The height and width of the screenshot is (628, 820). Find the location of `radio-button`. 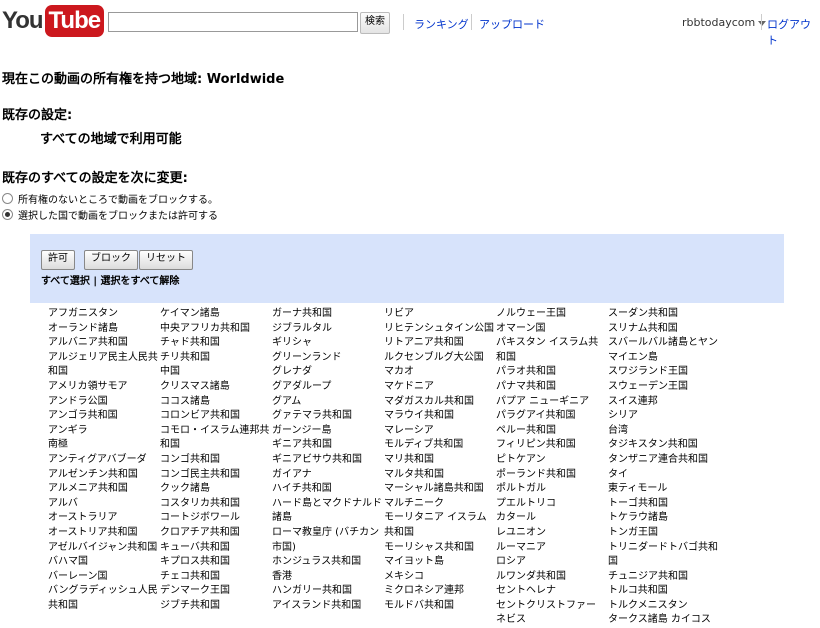

radio-button is located at coordinates (7, 198).